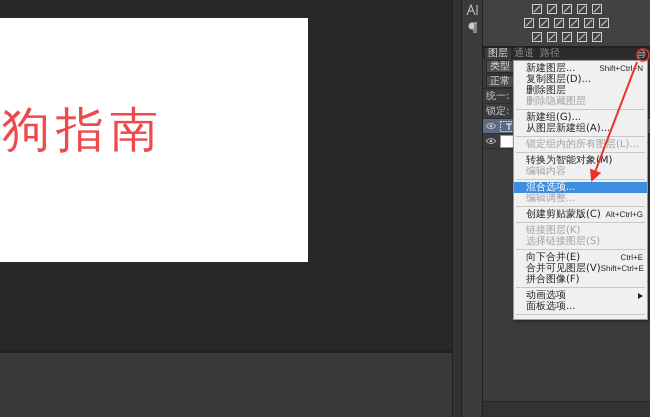 The image size is (650, 417). What do you see at coordinates (82, 130) in the screenshot?
I see `canvas-text: 狗指南` at bounding box center [82, 130].